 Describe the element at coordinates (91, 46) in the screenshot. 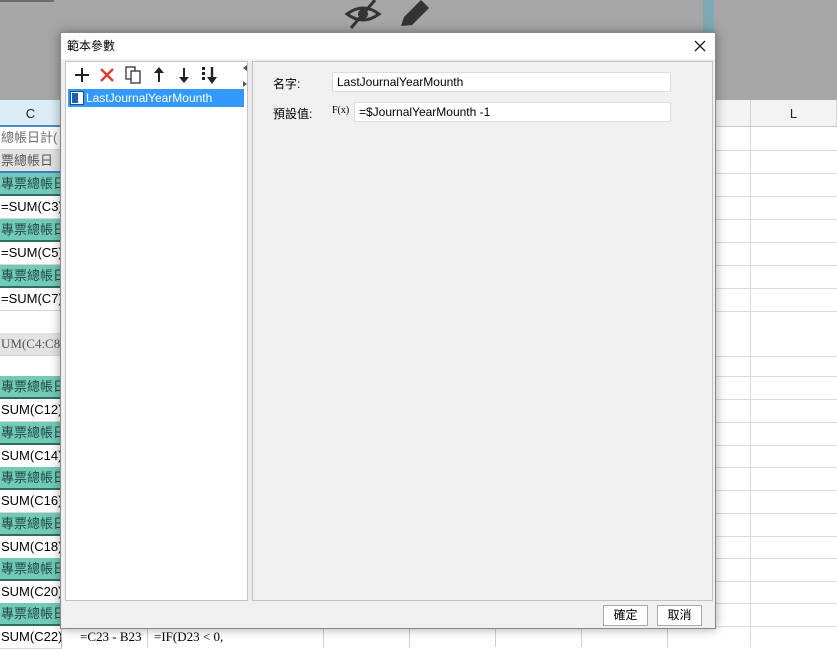

I see `dialog-title: 範本參數` at that location.